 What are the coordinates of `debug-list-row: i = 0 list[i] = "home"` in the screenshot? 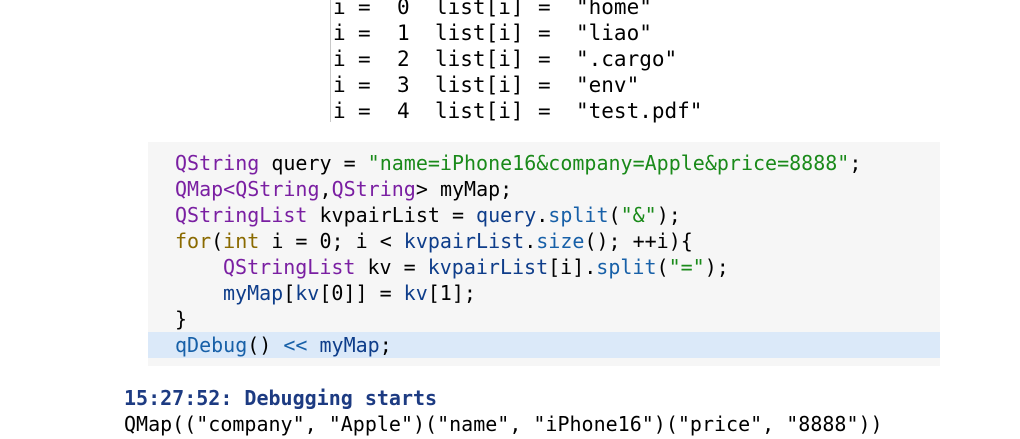 It's located at (491, 10).